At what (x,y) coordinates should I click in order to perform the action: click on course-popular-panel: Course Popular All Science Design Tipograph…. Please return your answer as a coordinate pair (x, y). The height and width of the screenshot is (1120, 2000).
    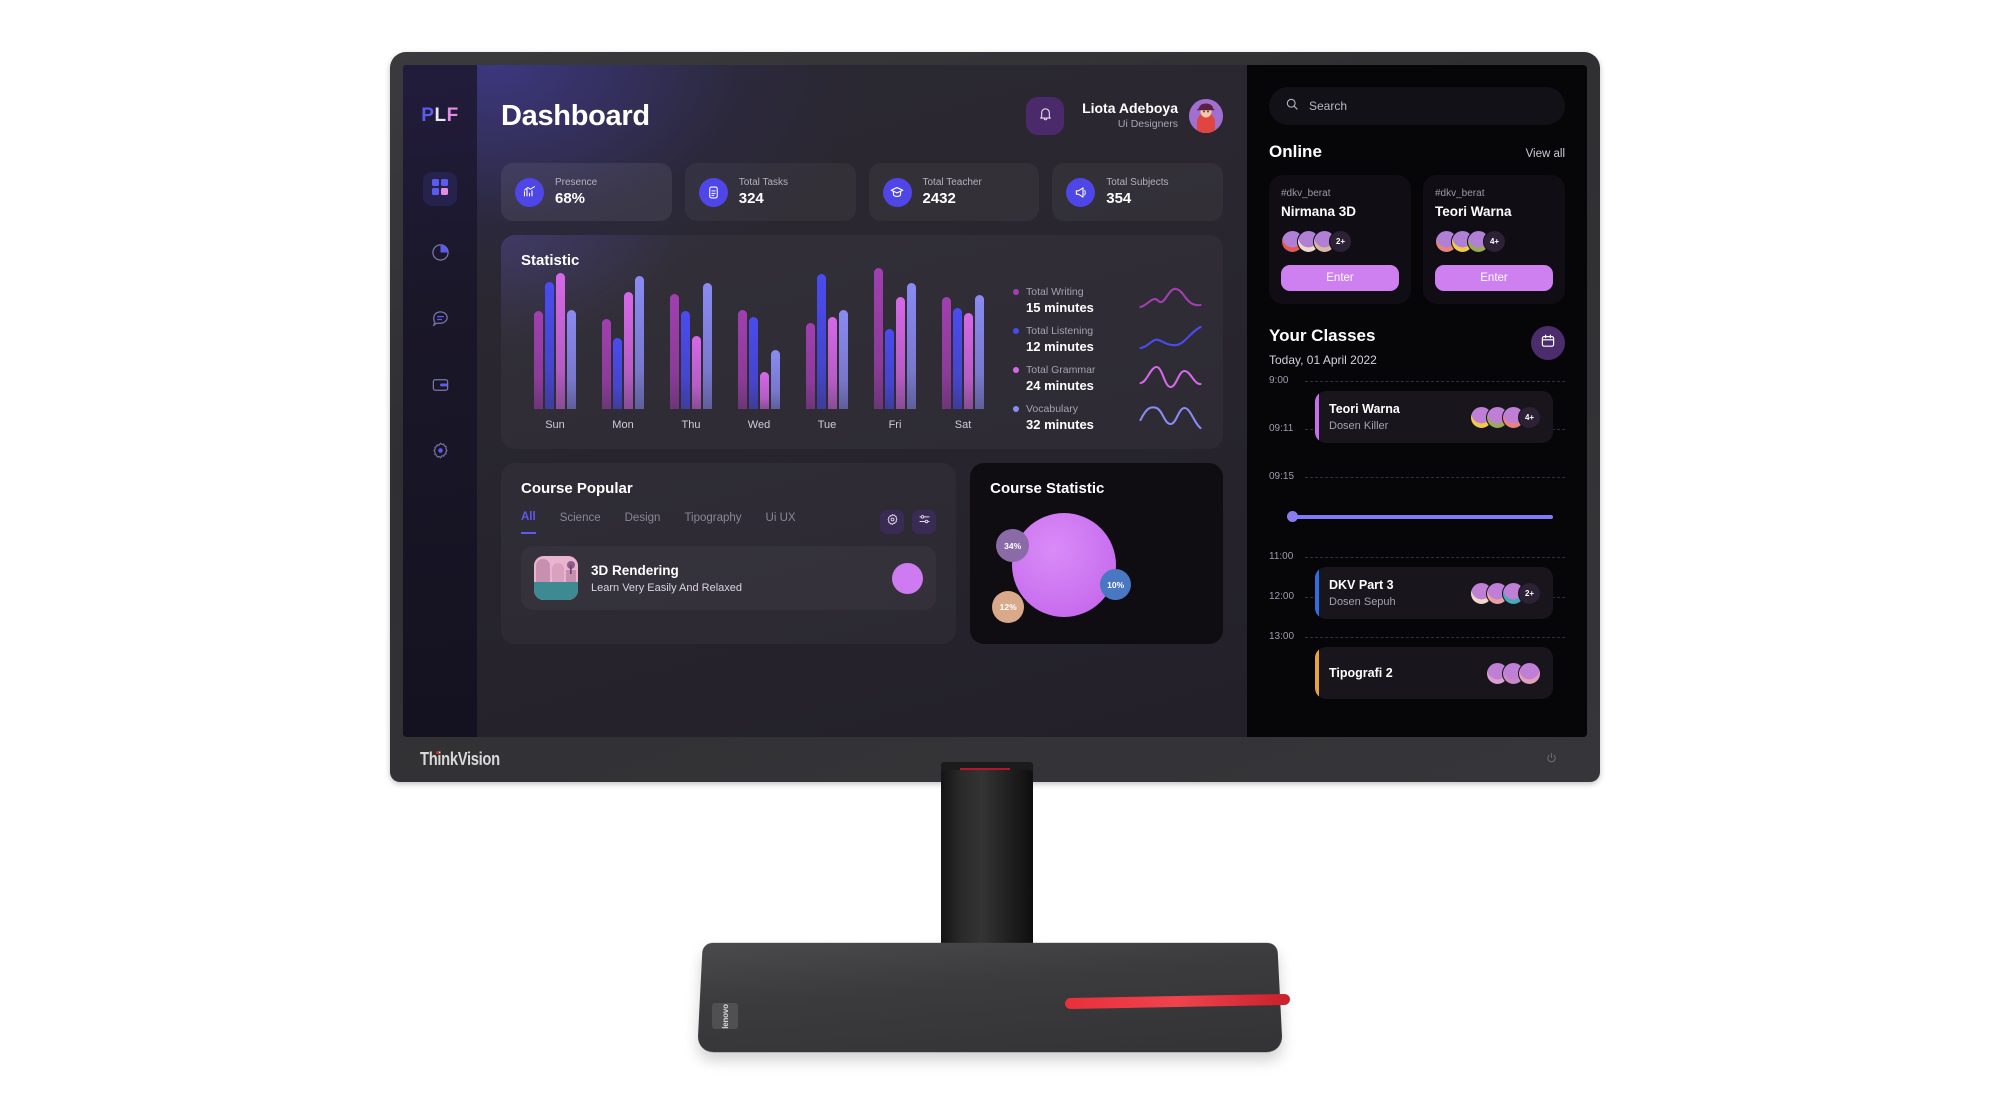
    Looking at the image, I should click on (728, 553).